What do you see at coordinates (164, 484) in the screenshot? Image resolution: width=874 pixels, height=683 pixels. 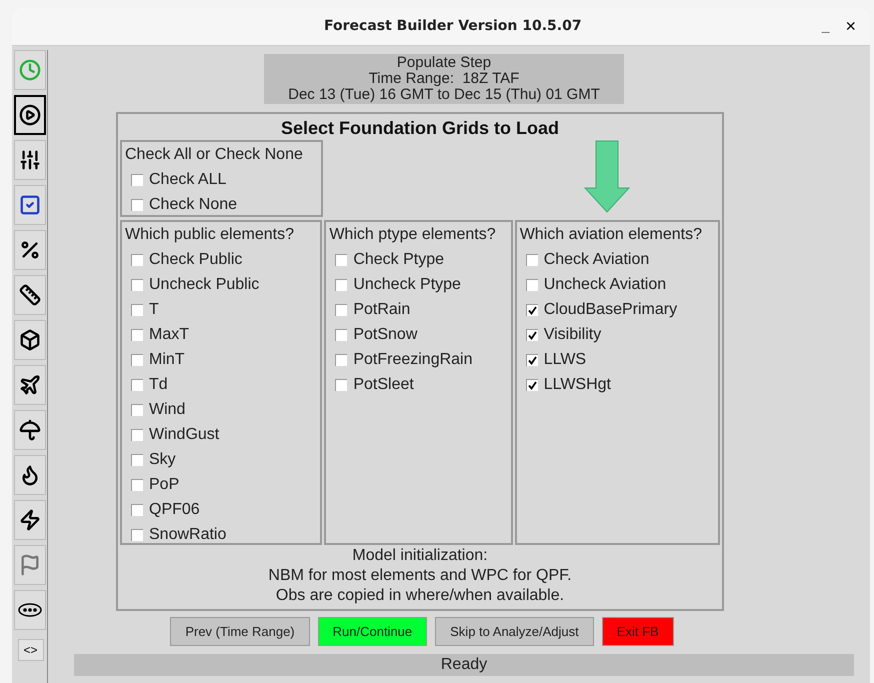 I see `checkbox-label: PoP` at bounding box center [164, 484].